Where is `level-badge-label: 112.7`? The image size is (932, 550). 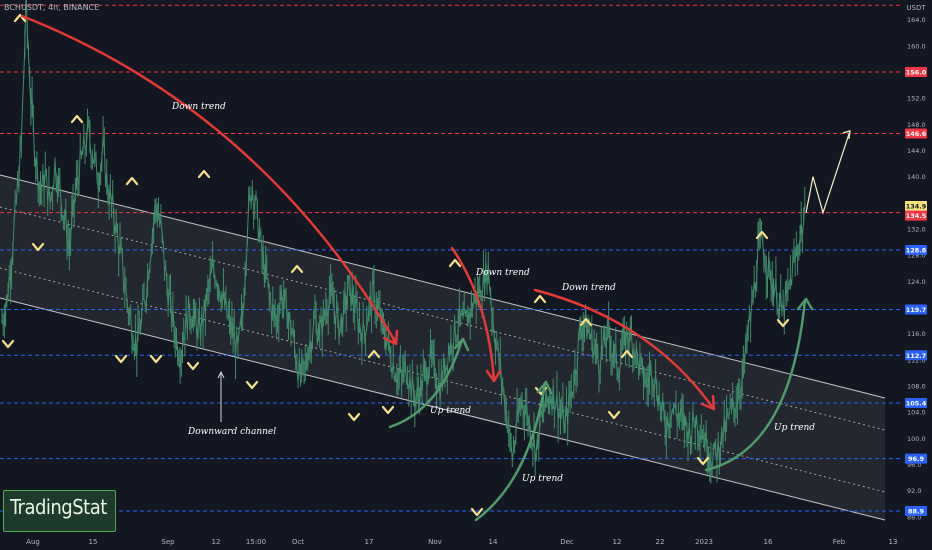
level-badge-label: 112.7 is located at coordinates (916, 356).